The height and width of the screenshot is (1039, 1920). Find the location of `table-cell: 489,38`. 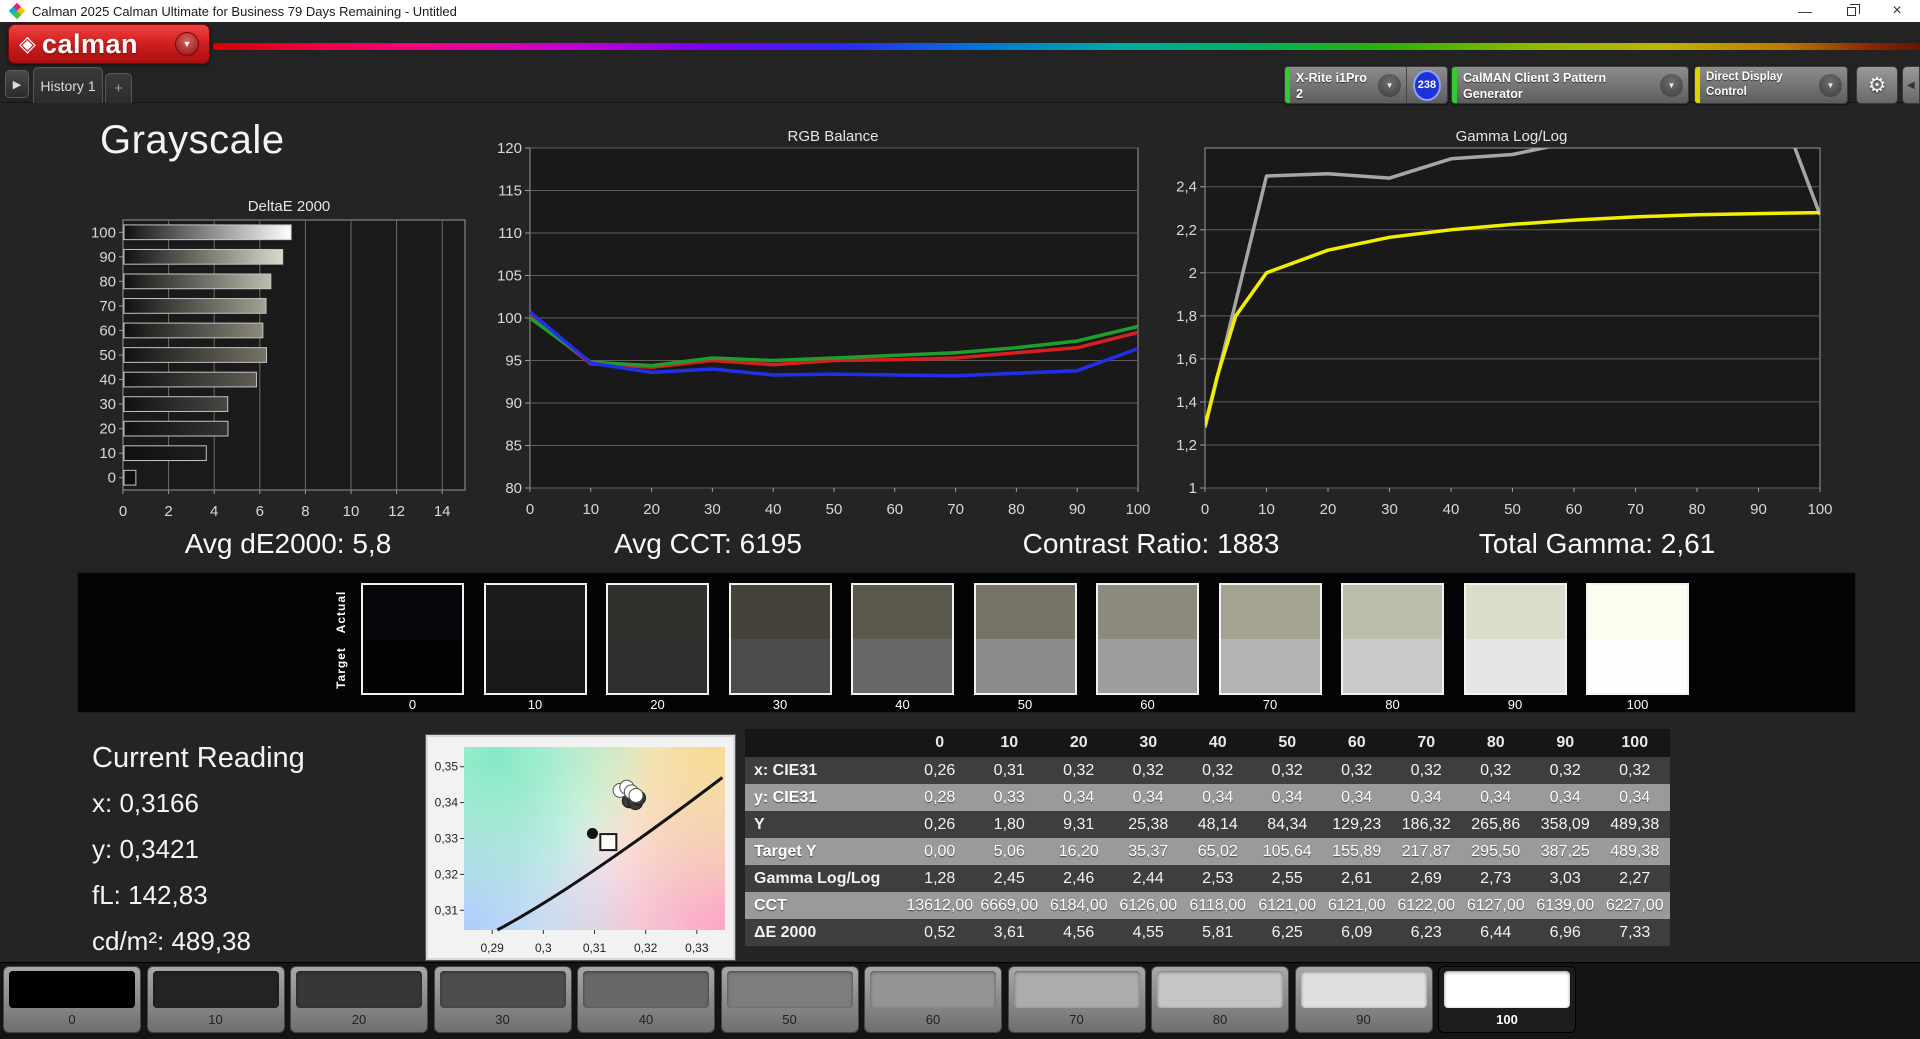

table-cell: 489,38 is located at coordinates (1635, 851).